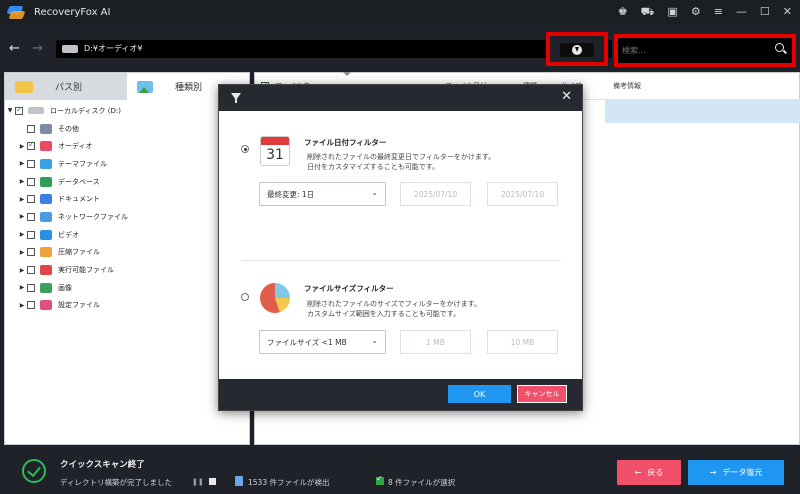  I want to click on search-icon, so click(779, 47).